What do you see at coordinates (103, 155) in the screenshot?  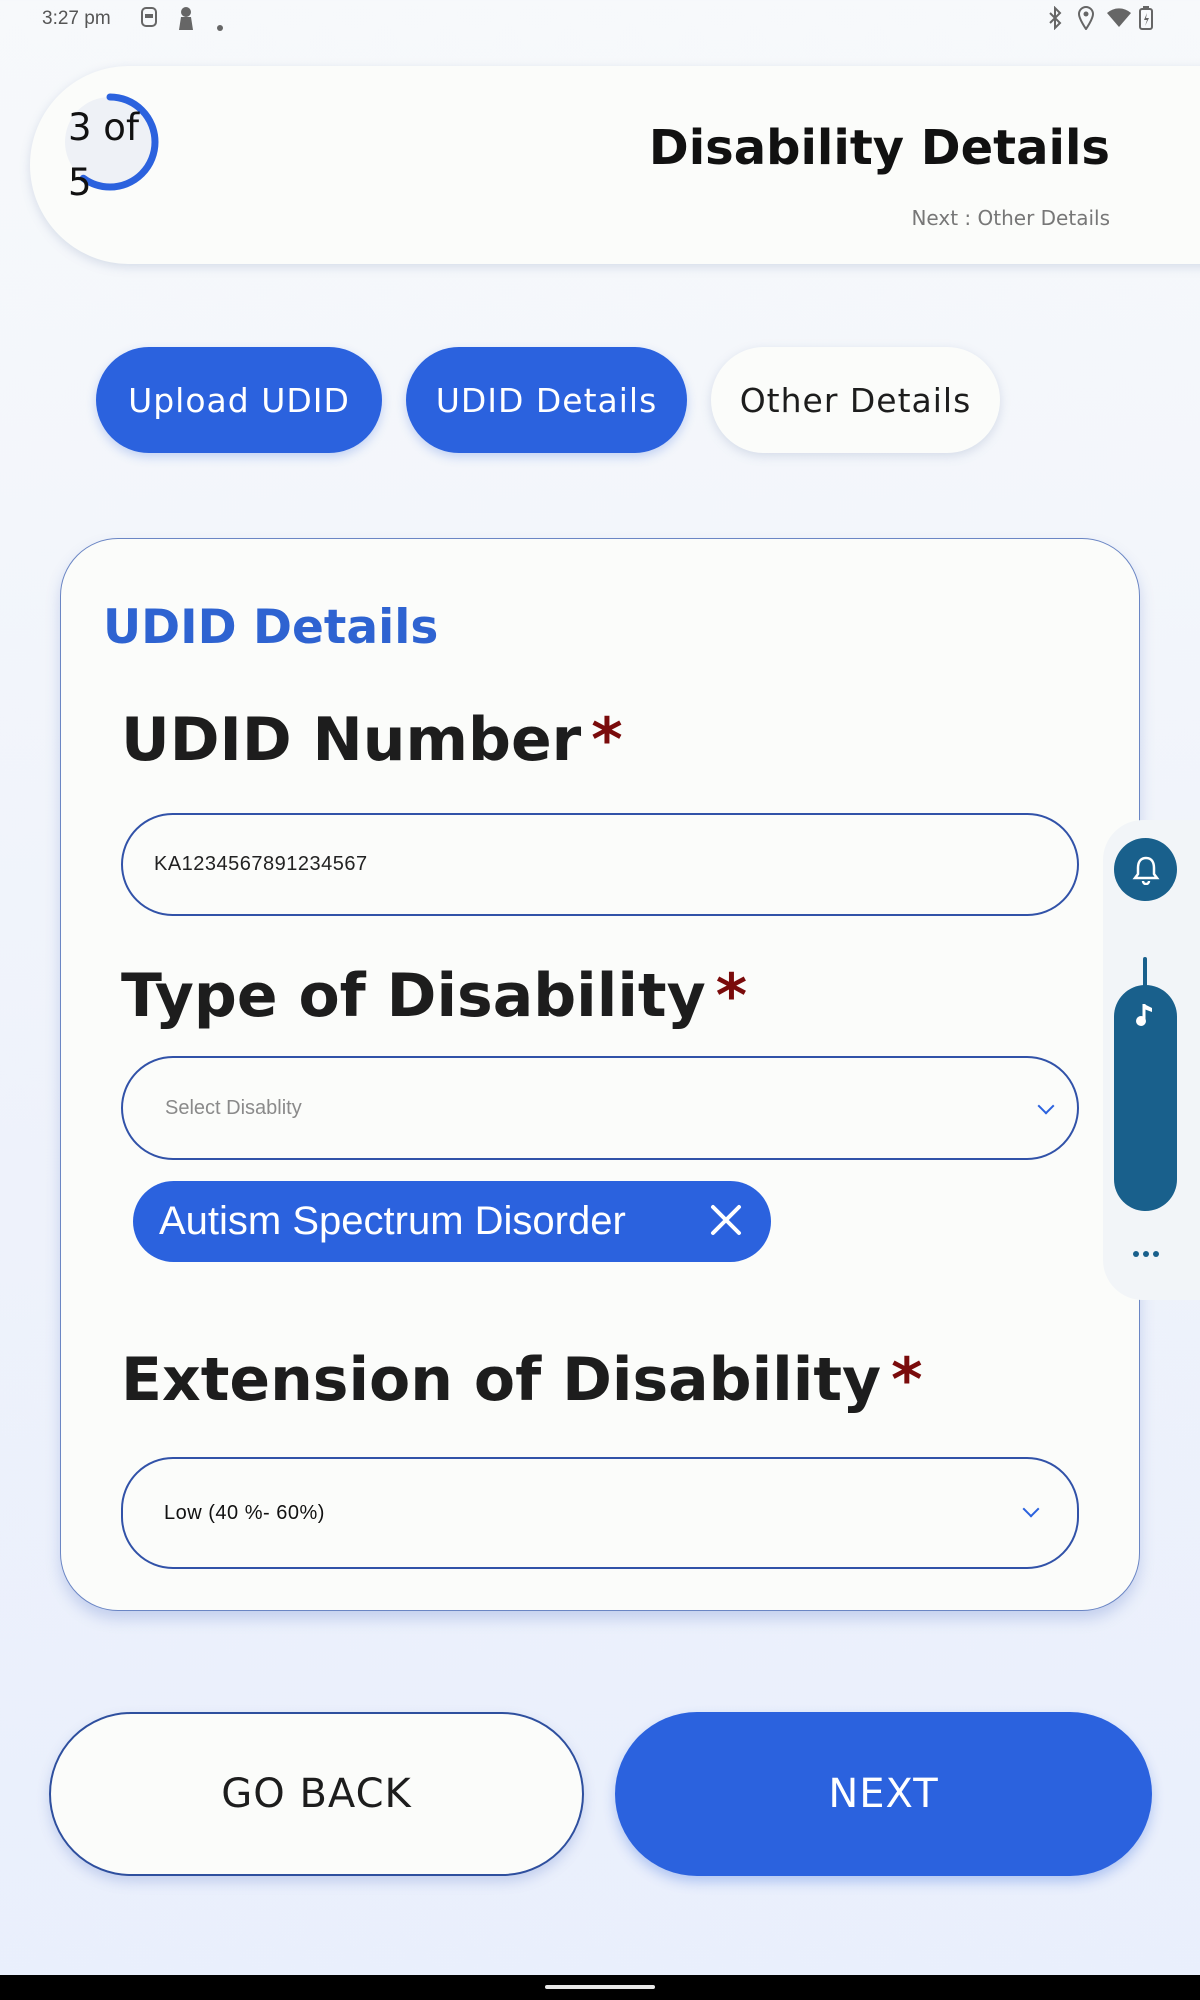 I see `progress-step-text: 3 of 5` at bounding box center [103, 155].